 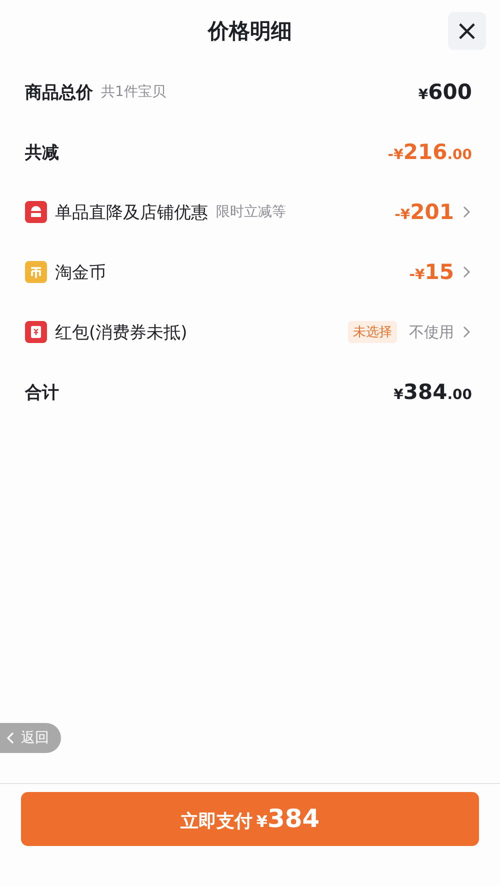 I want to click on row-label: 单品直降及店铺优惠, so click(x=131, y=213).